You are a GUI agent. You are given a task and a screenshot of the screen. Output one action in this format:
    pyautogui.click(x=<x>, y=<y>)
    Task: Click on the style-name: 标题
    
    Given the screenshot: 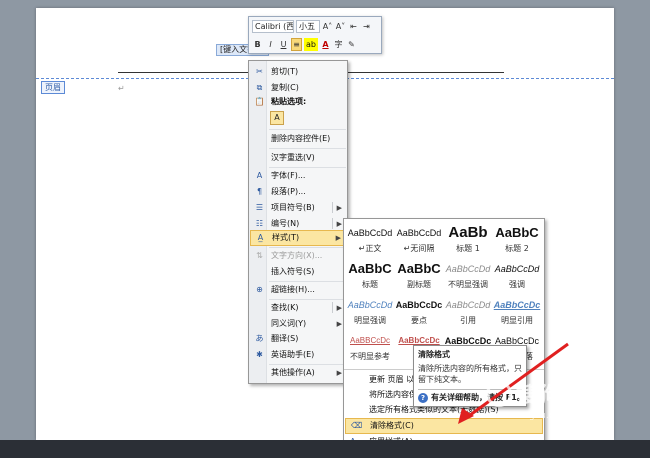 What is the action you would take?
    pyautogui.click(x=370, y=284)
    